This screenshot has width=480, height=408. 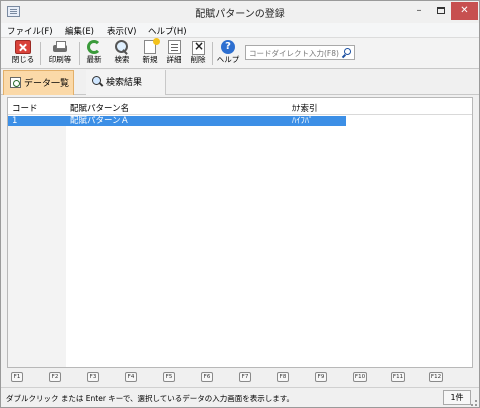 I want to click on tab-search-results: 検索結果, so click(x=126, y=82).